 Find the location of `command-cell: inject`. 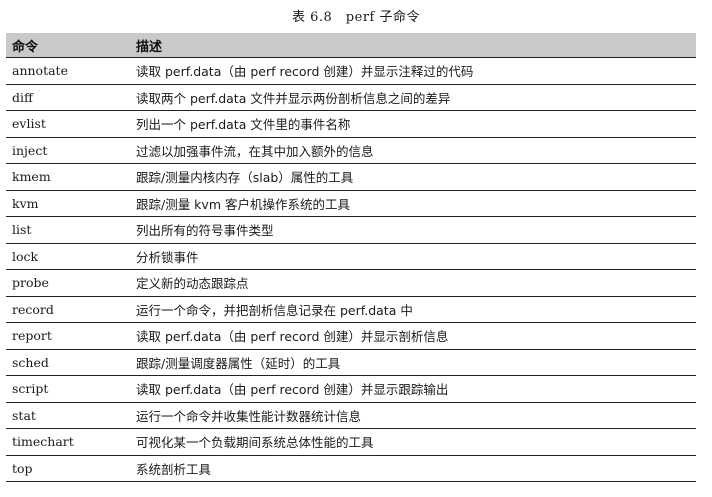

command-cell: inject is located at coordinates (68, 150).